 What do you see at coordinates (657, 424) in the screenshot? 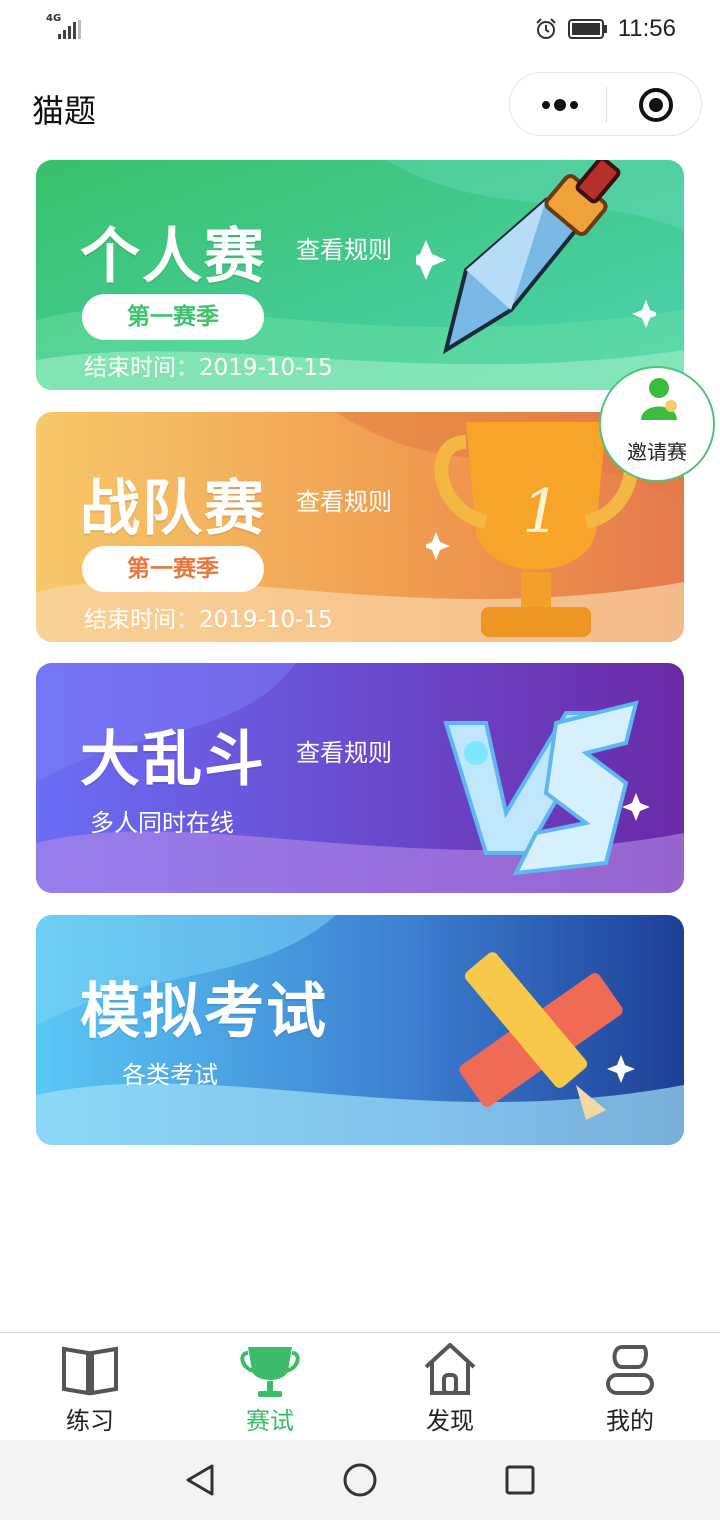
I see `invite-match-button: 邀请赛` at bounding box center [657, 424].